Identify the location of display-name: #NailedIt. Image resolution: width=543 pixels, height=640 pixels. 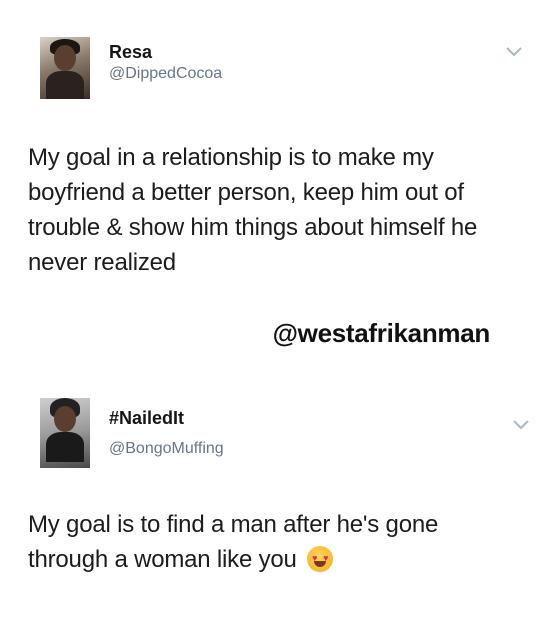
(146, 418).